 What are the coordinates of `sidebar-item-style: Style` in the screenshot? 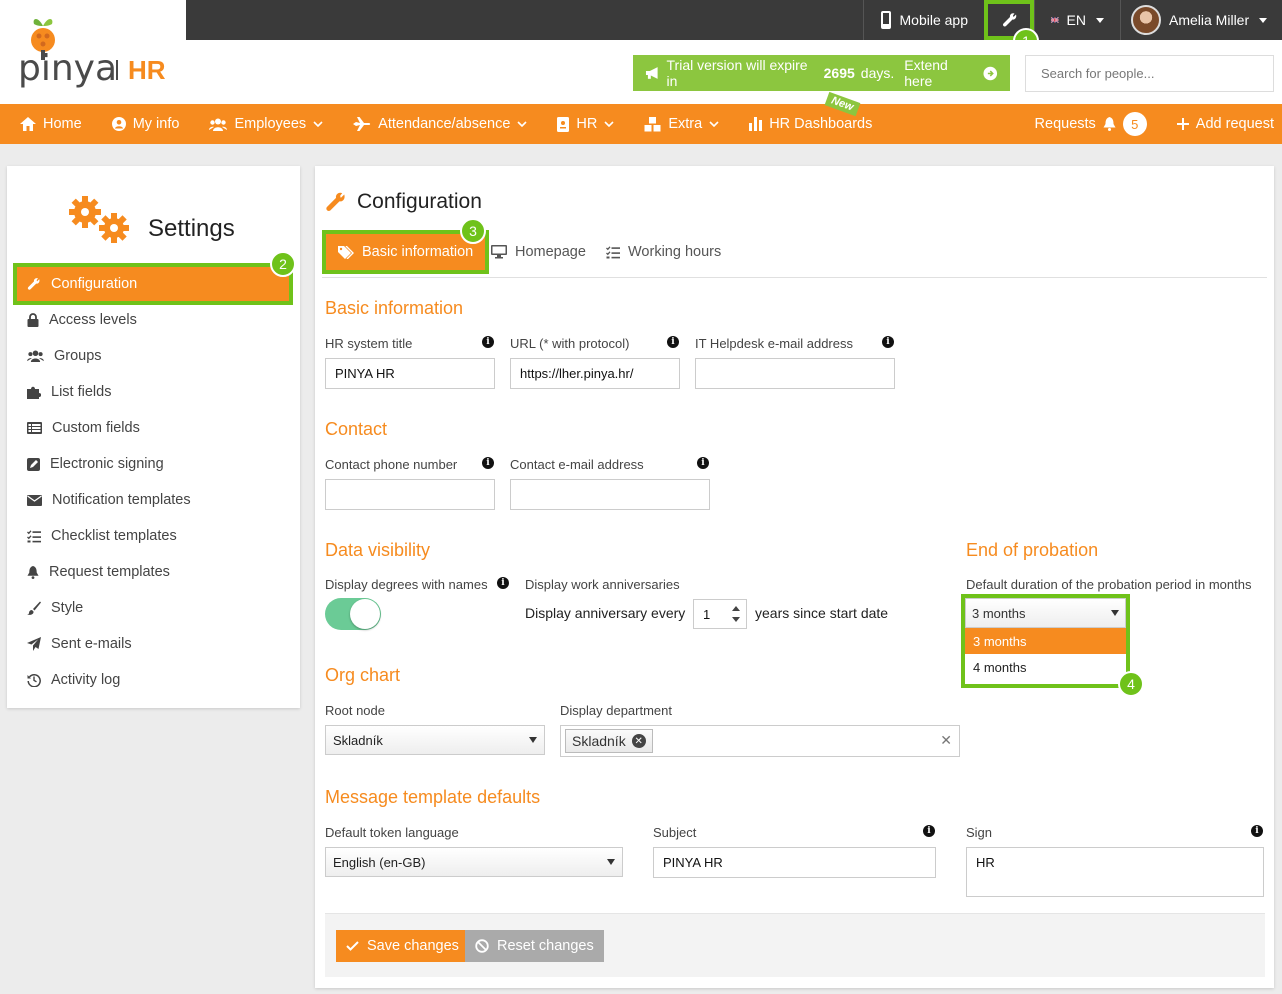 It's located at (153, 608).